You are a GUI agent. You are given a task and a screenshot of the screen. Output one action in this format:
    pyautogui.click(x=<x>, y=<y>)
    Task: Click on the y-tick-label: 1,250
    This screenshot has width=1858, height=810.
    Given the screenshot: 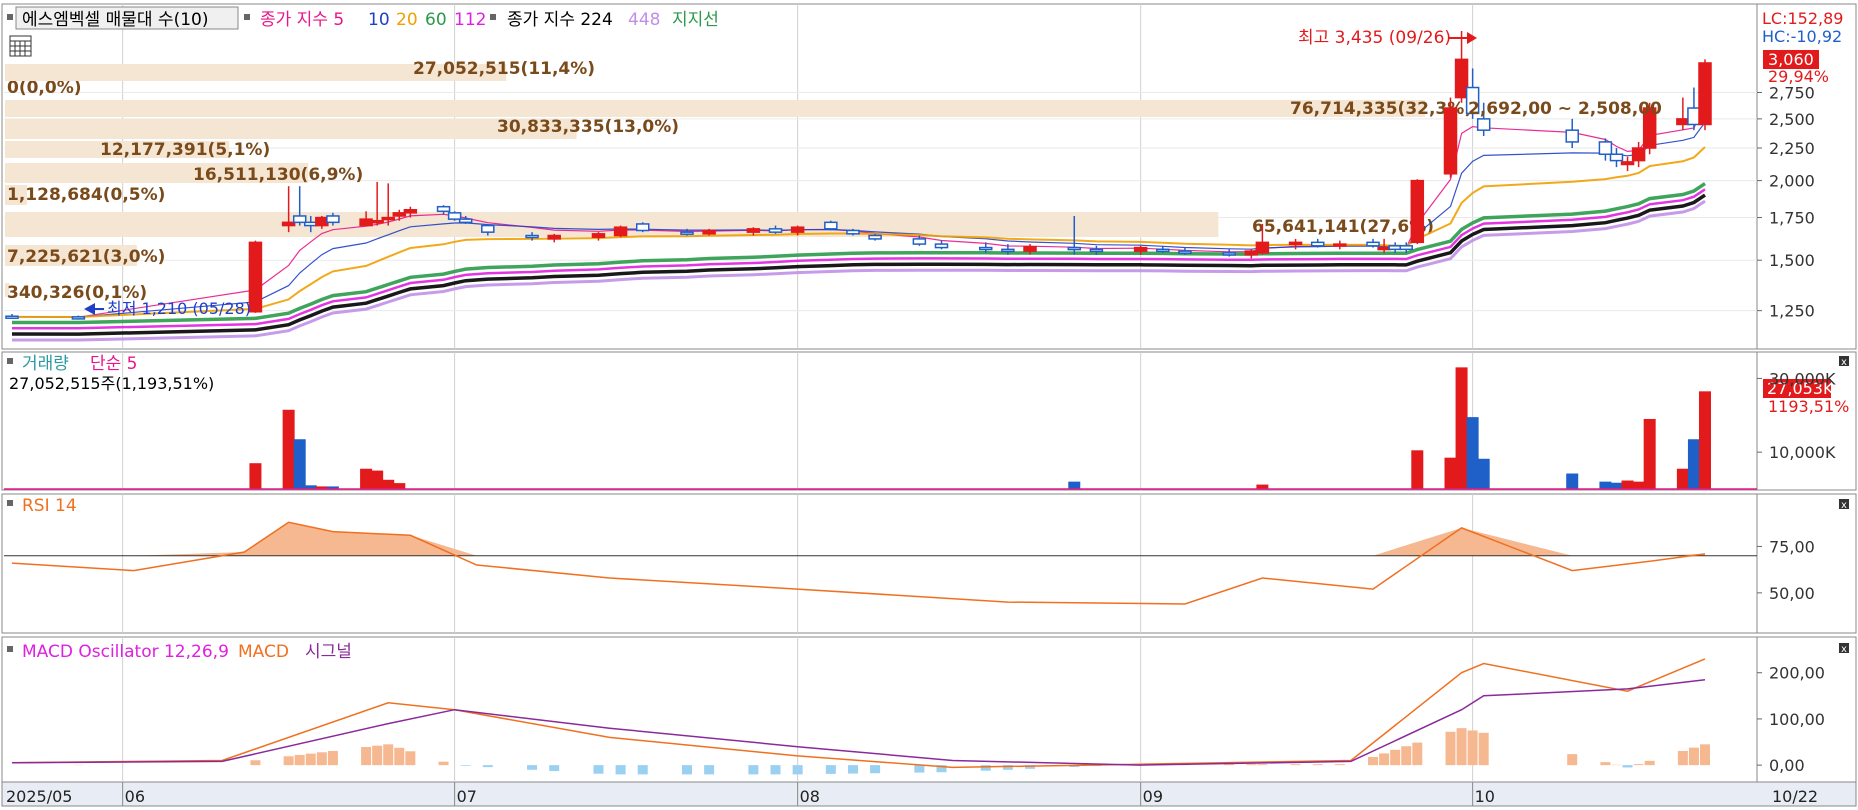 What is the action you would take?
    pyautogui.click(x=1792, y=311)
    